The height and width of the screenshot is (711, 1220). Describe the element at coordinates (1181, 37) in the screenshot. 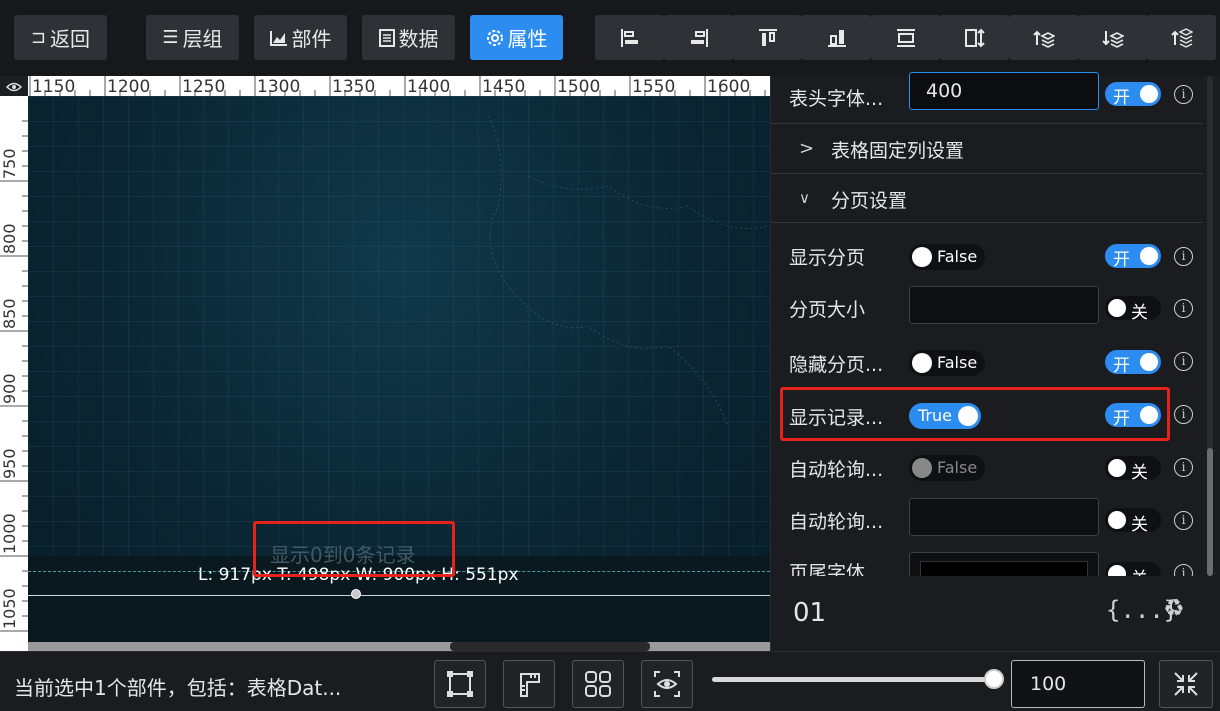

I see `bring-to-front-button` at that location.